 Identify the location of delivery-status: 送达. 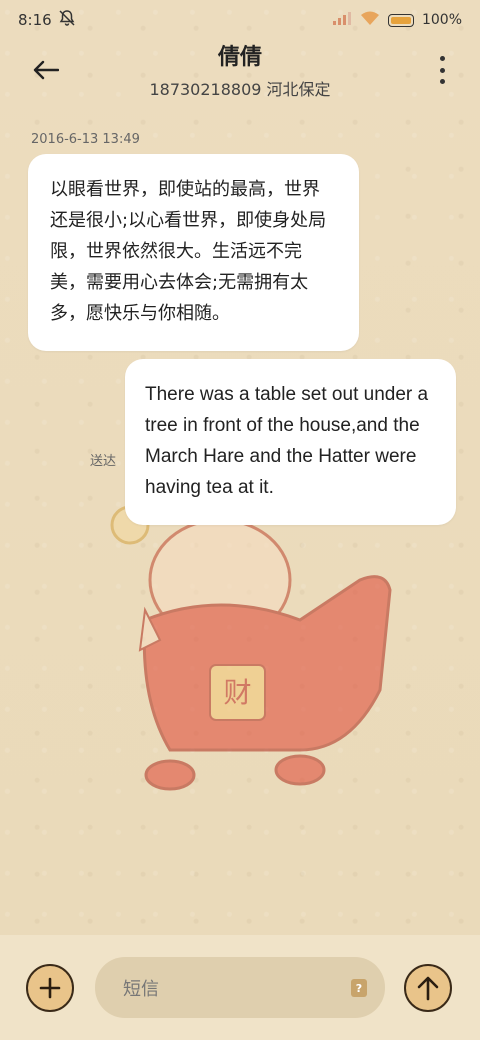
(103, 461).